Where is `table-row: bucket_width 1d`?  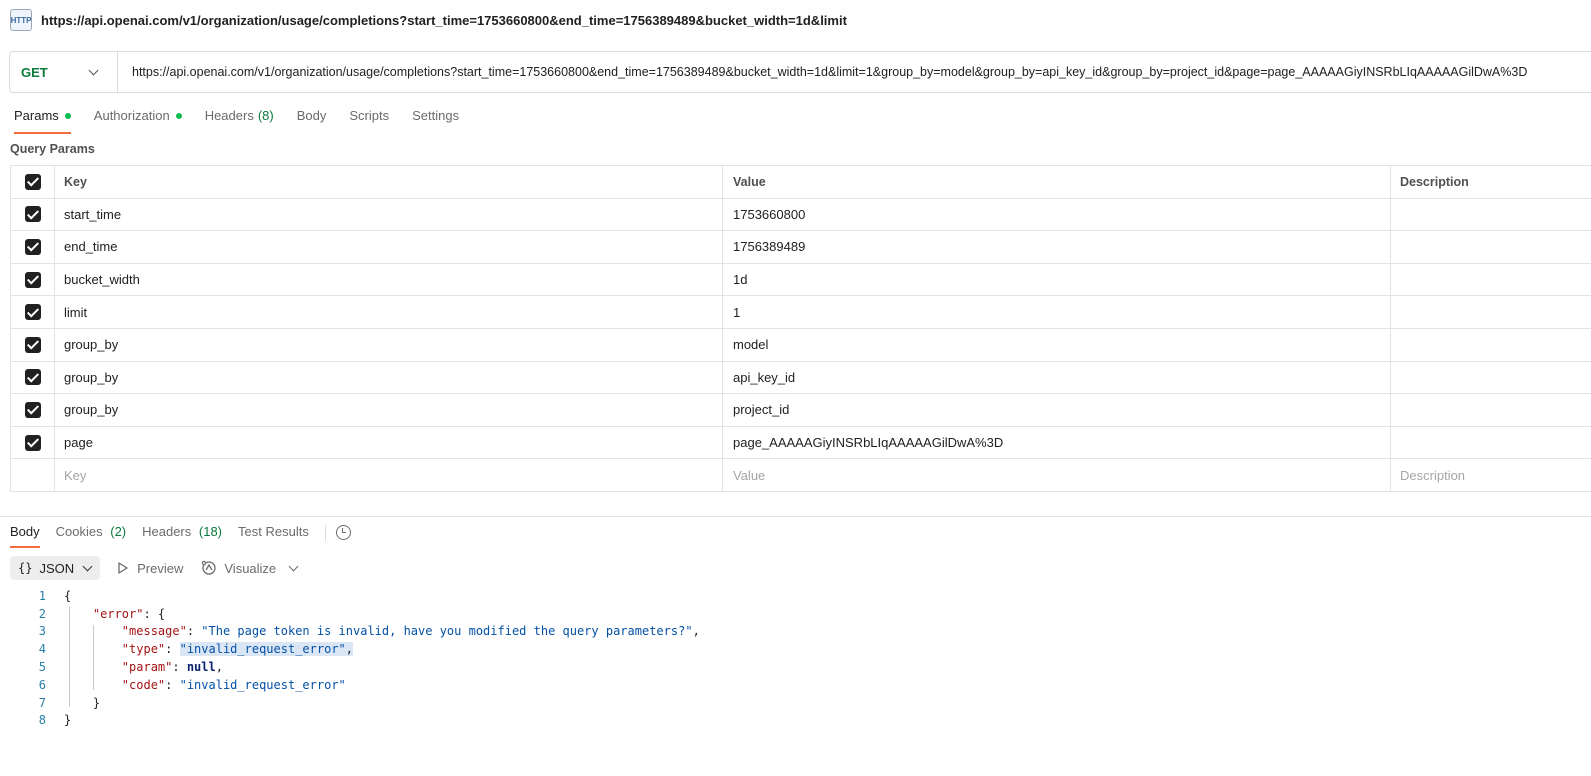 table-row: bucket_width 1d is located at coordinates (801, 280).